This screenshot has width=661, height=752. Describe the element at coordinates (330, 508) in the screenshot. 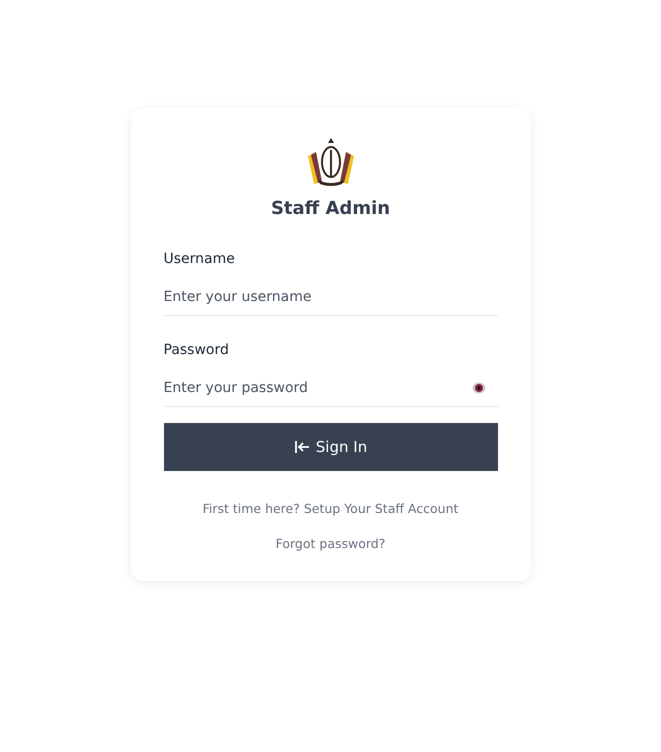

I see `text-link: First time here? Setup Your Staff Account` at that location.